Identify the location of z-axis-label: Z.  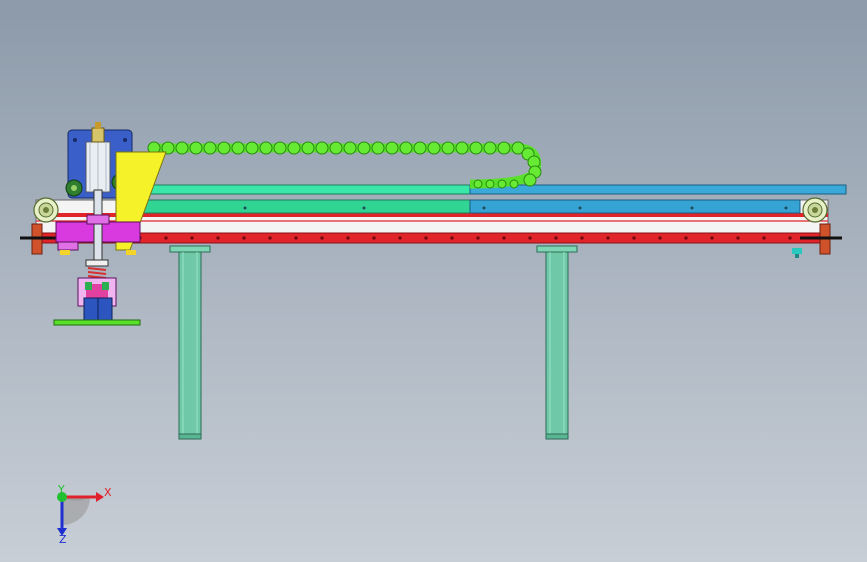
(63, 539).